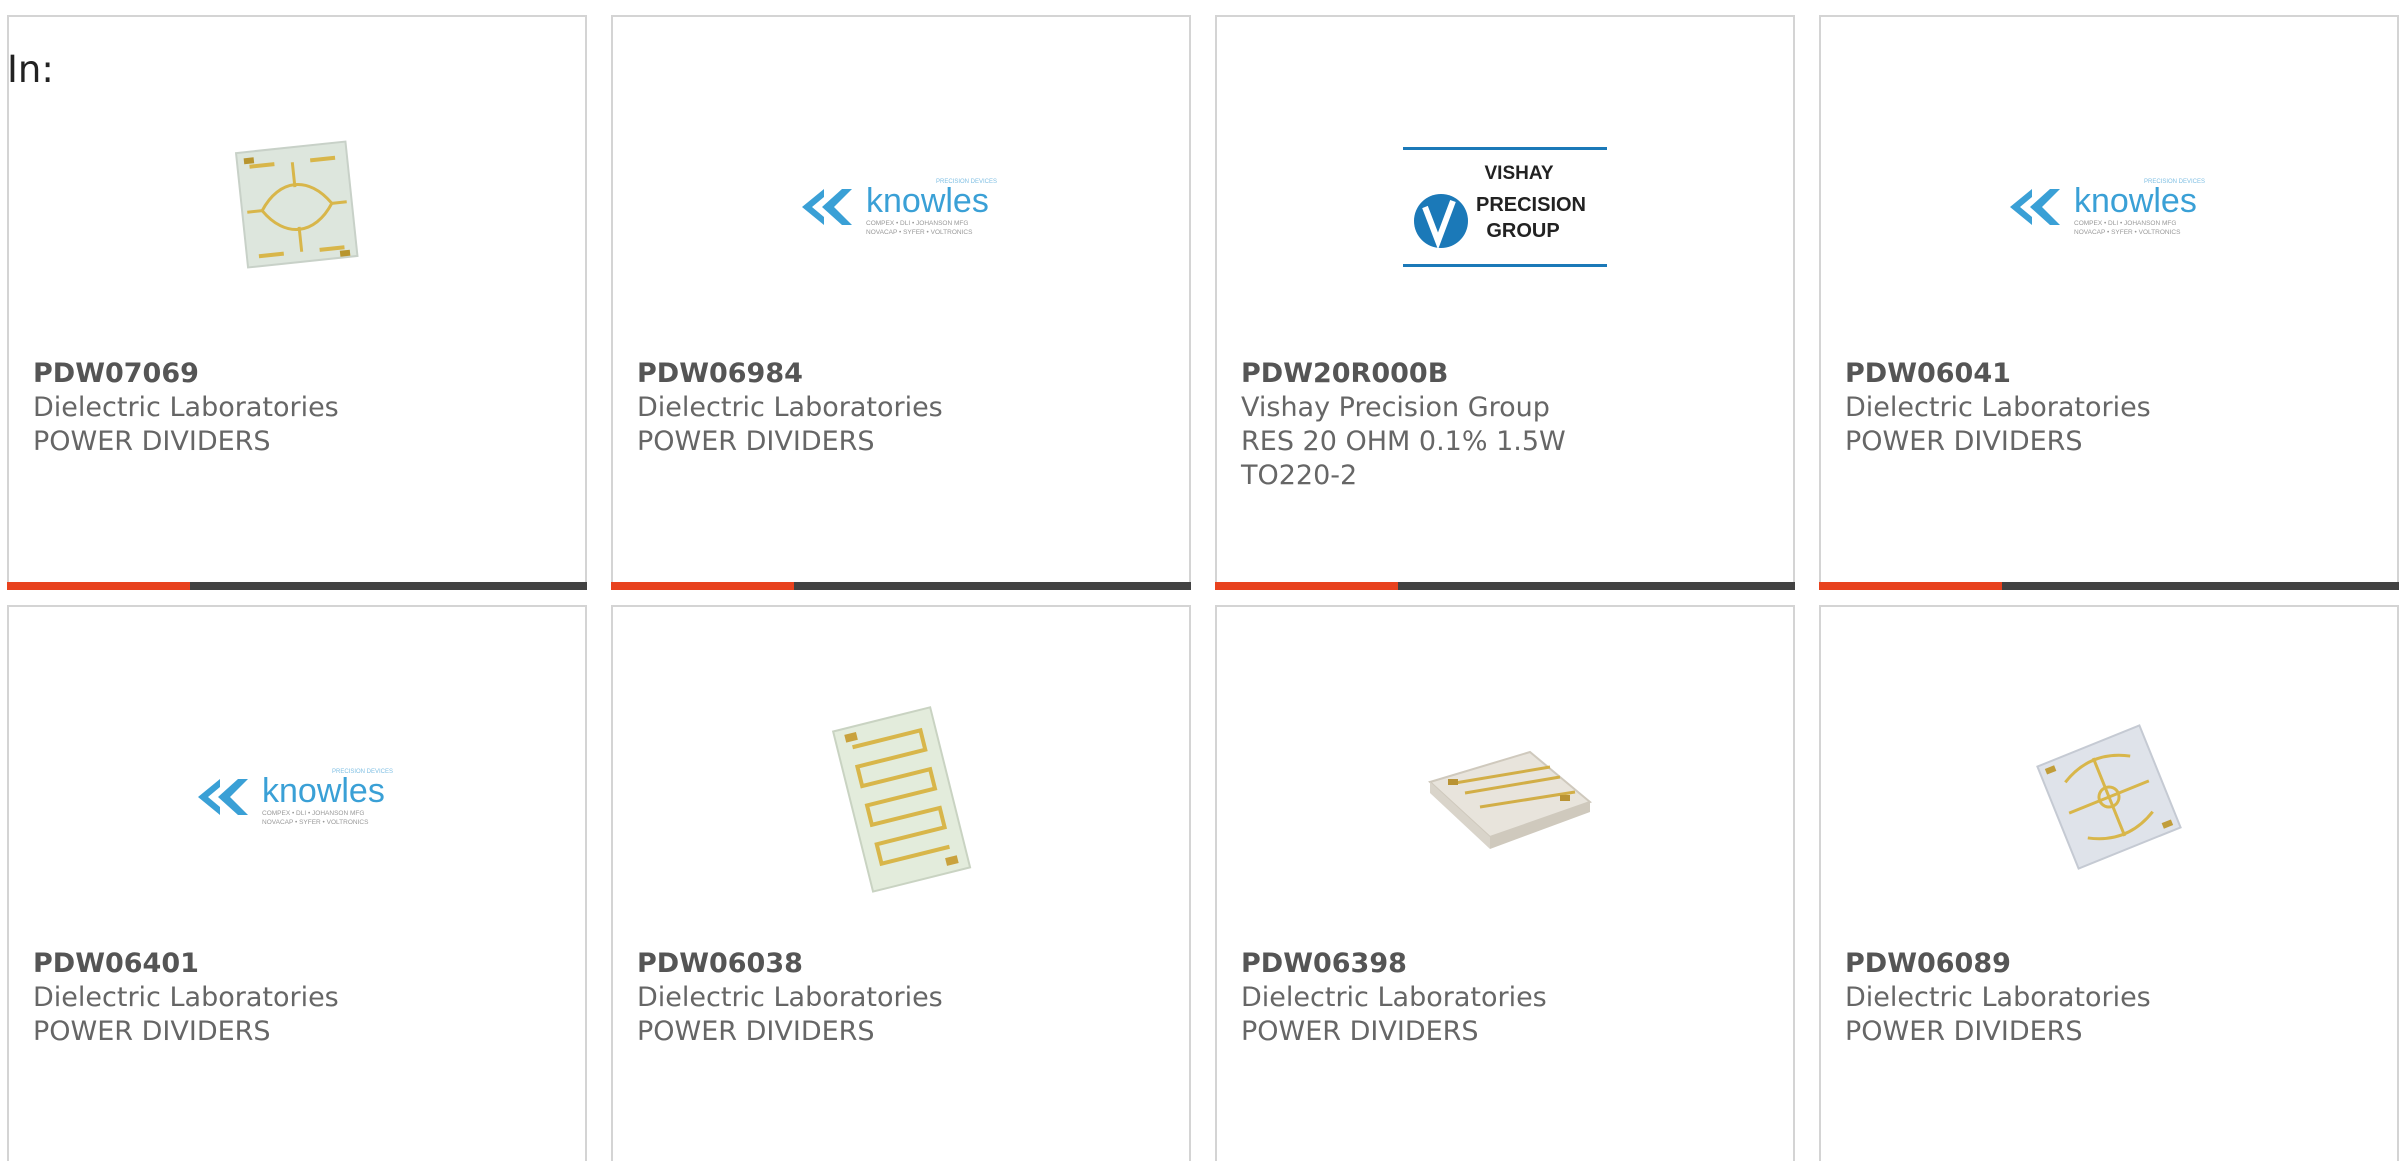  What do you see at coordinates (1395, 407) in the screenshot?
I see `manufacturer-name: Vishay Precision Group` at bounding box center [1395, 407].